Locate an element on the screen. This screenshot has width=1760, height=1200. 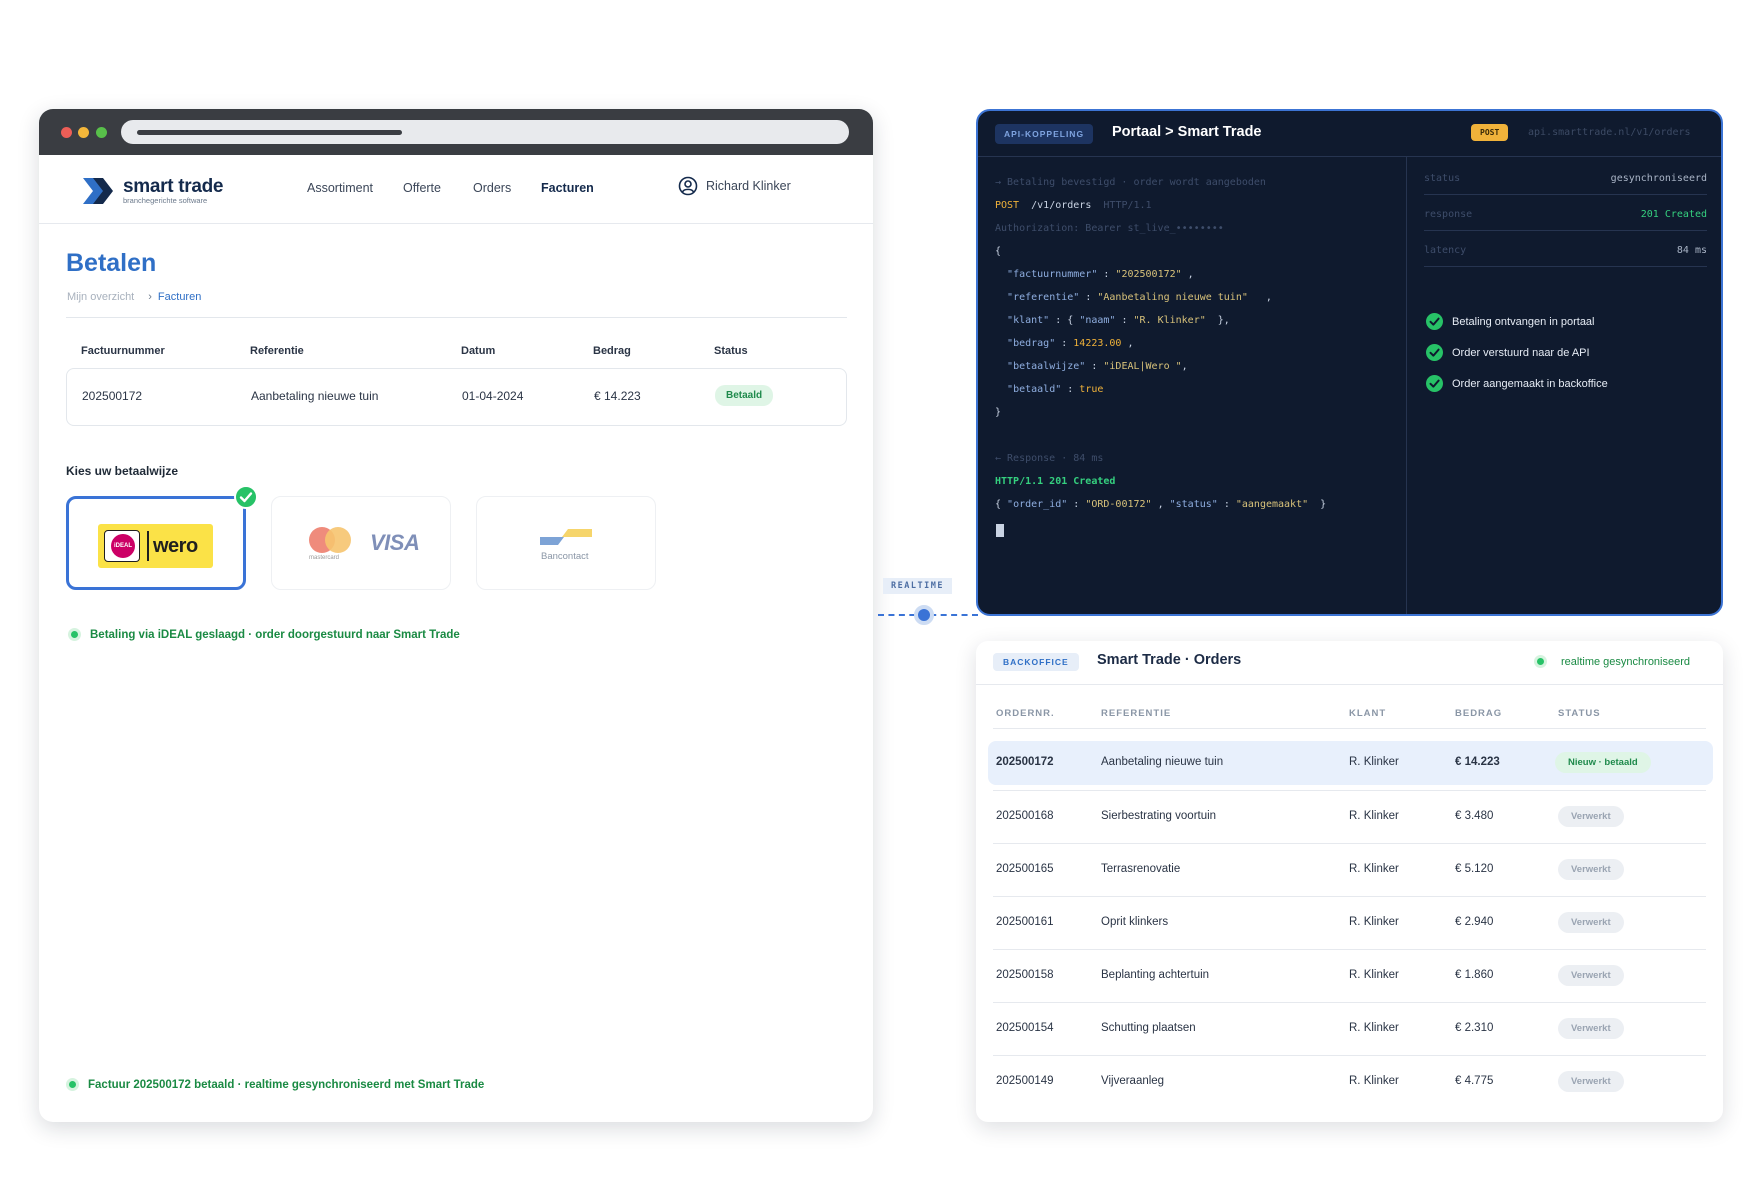
payment-method-label: Kies uw betaalwijze is located at coordinates (122, 471).